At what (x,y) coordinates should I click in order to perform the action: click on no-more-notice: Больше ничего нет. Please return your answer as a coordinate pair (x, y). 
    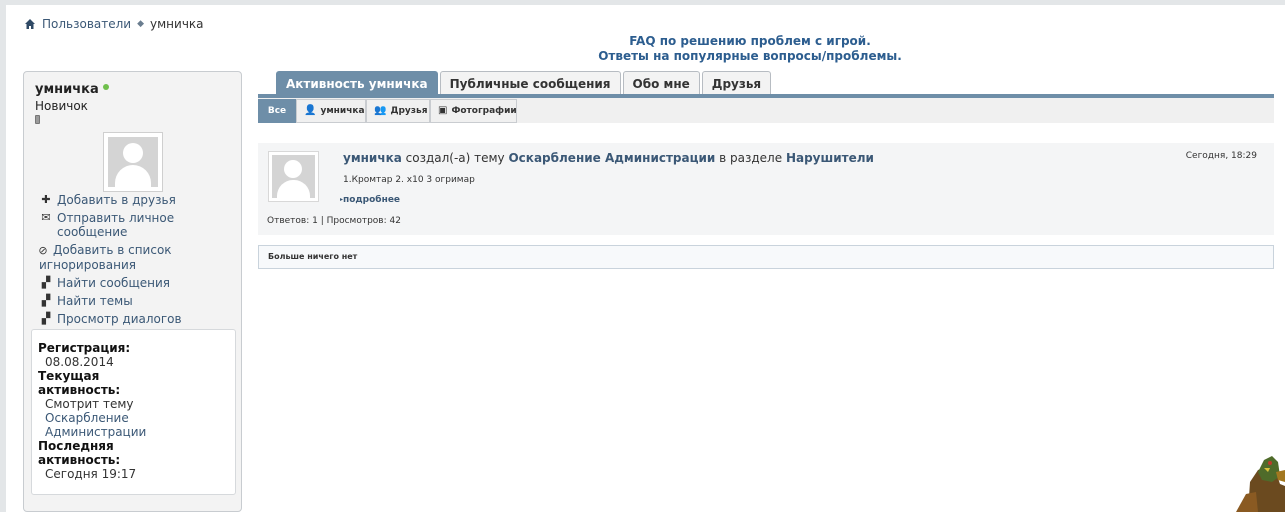
    Looking at the image, I should click on (766, 257).